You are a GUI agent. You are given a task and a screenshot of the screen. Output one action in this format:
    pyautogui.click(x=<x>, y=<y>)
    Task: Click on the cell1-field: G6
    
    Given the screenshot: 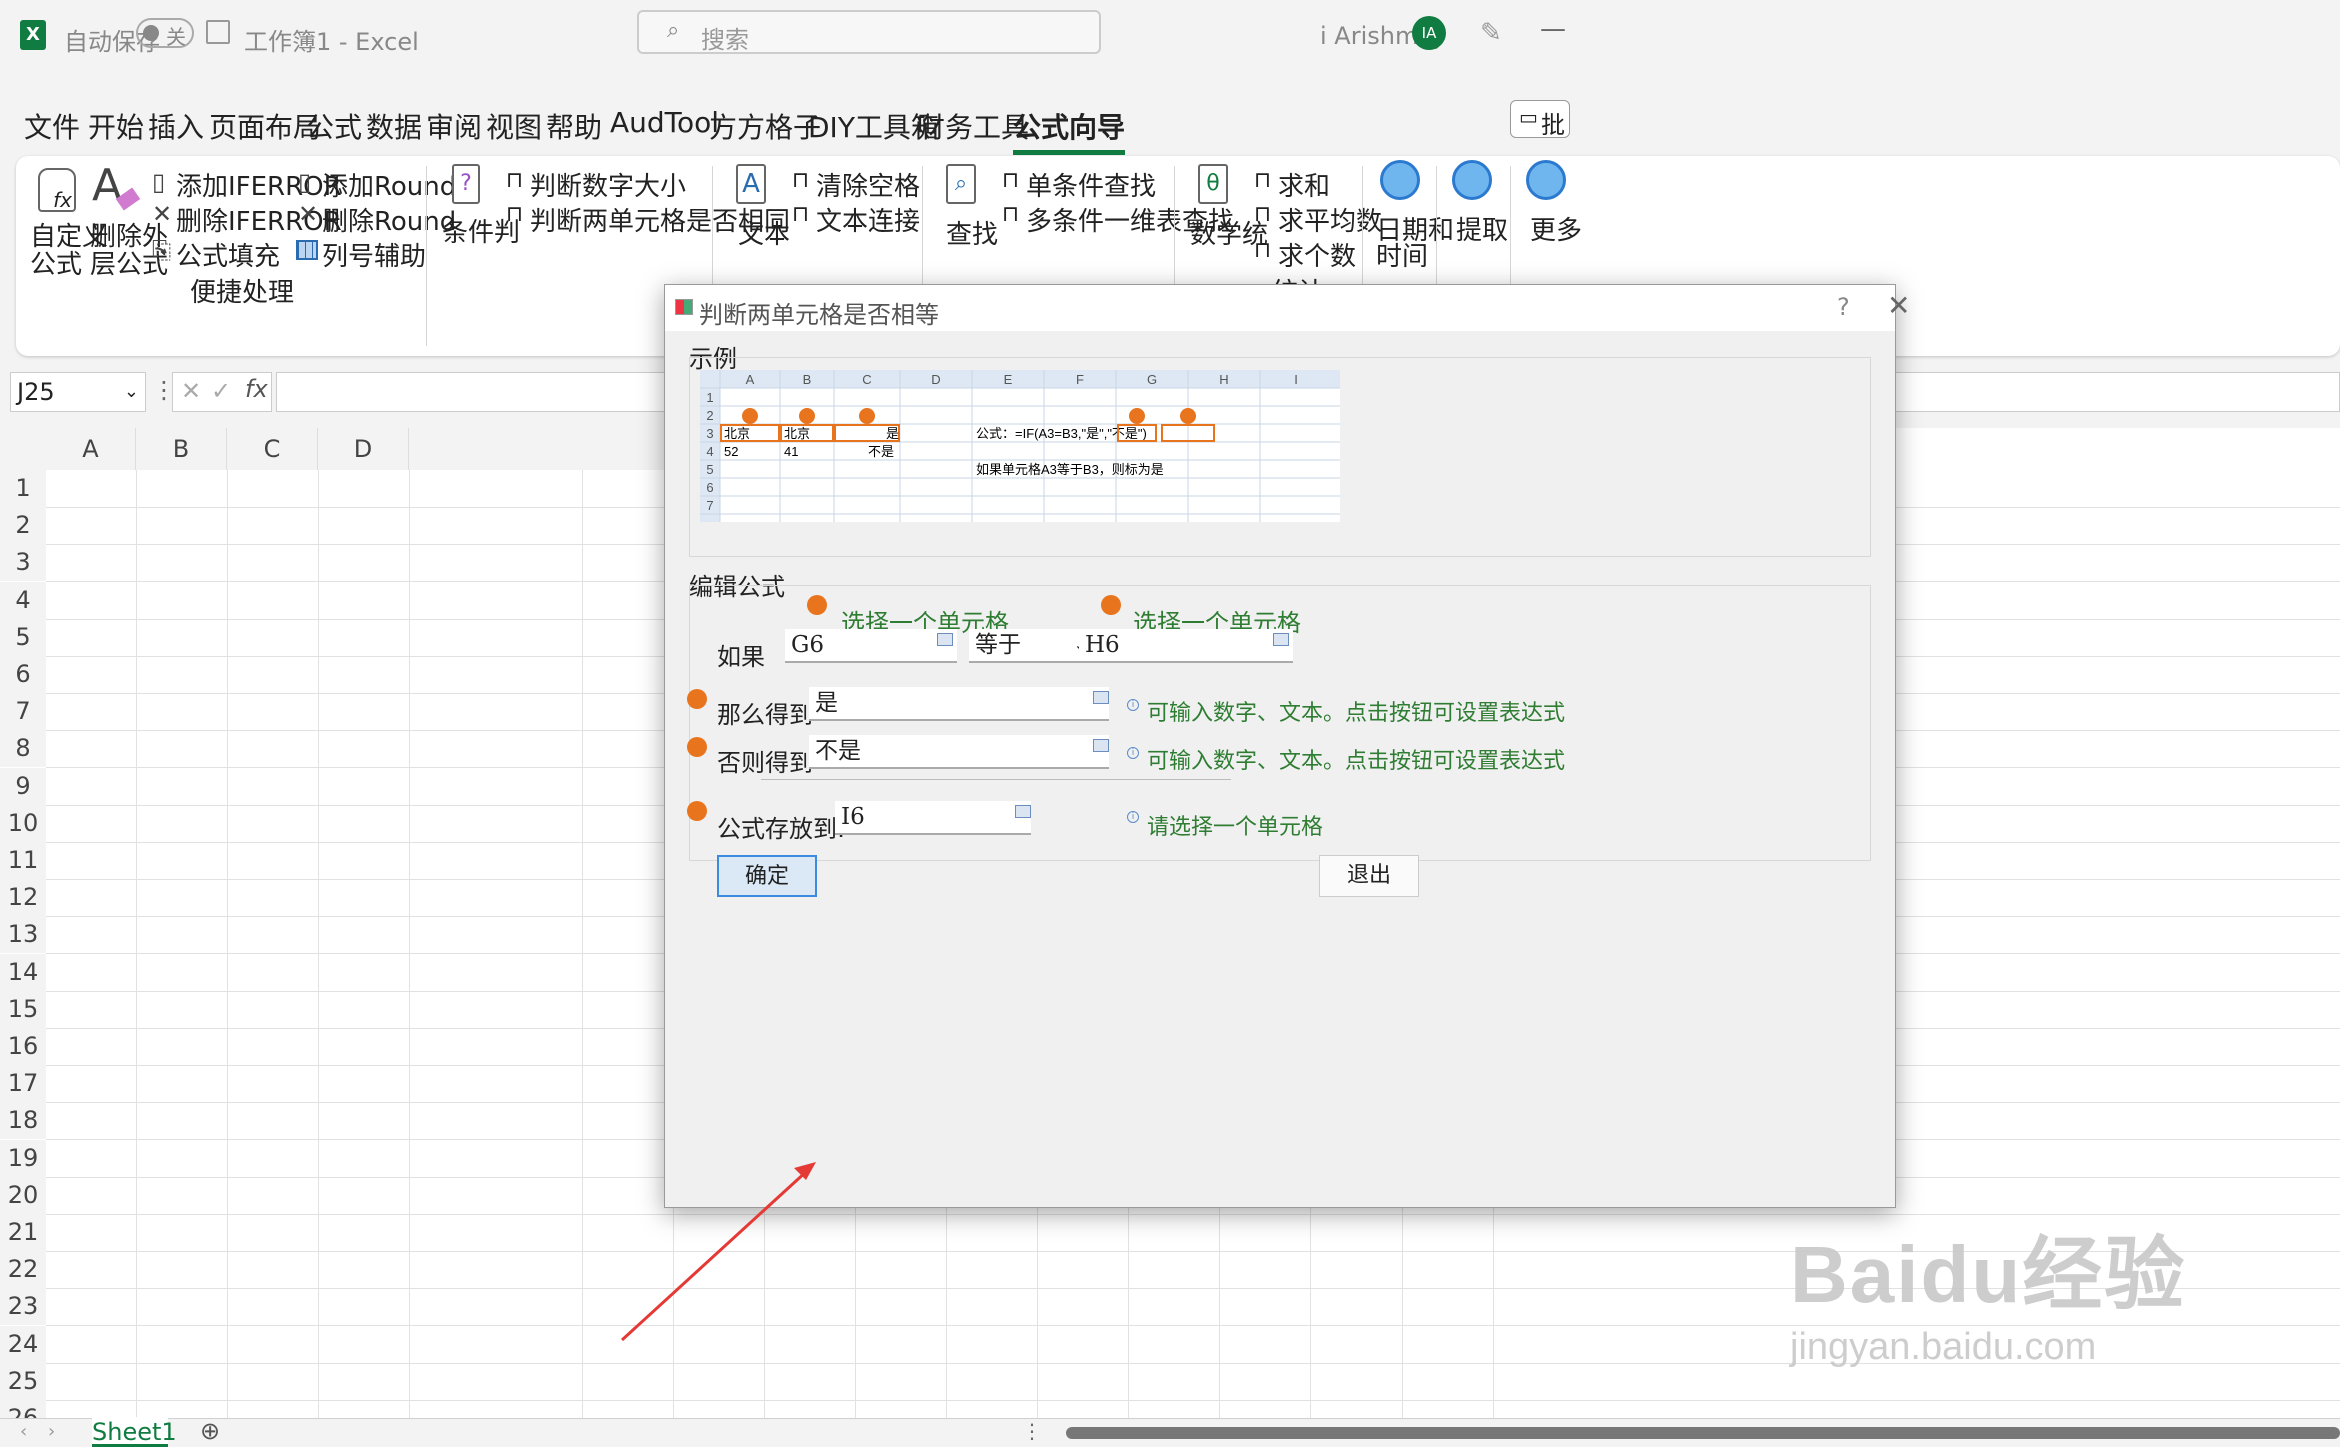 What is the action you would take?
    pyautogui.click(x=871, y=646)
    